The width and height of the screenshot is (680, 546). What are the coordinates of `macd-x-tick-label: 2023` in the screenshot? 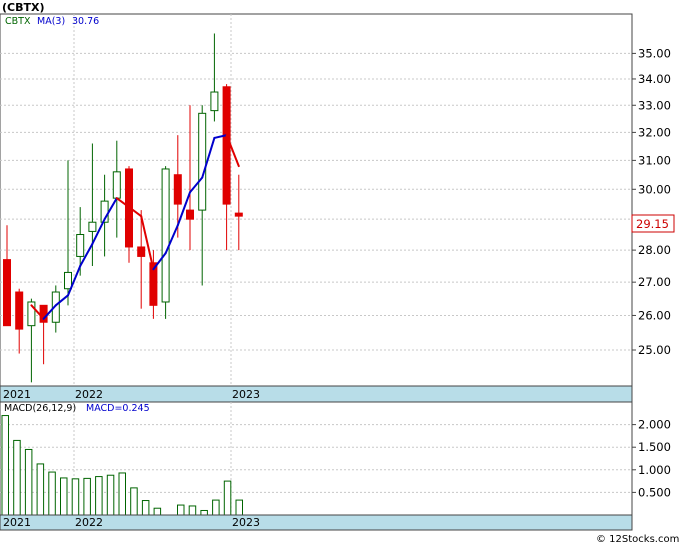 It's located at (246, 522).